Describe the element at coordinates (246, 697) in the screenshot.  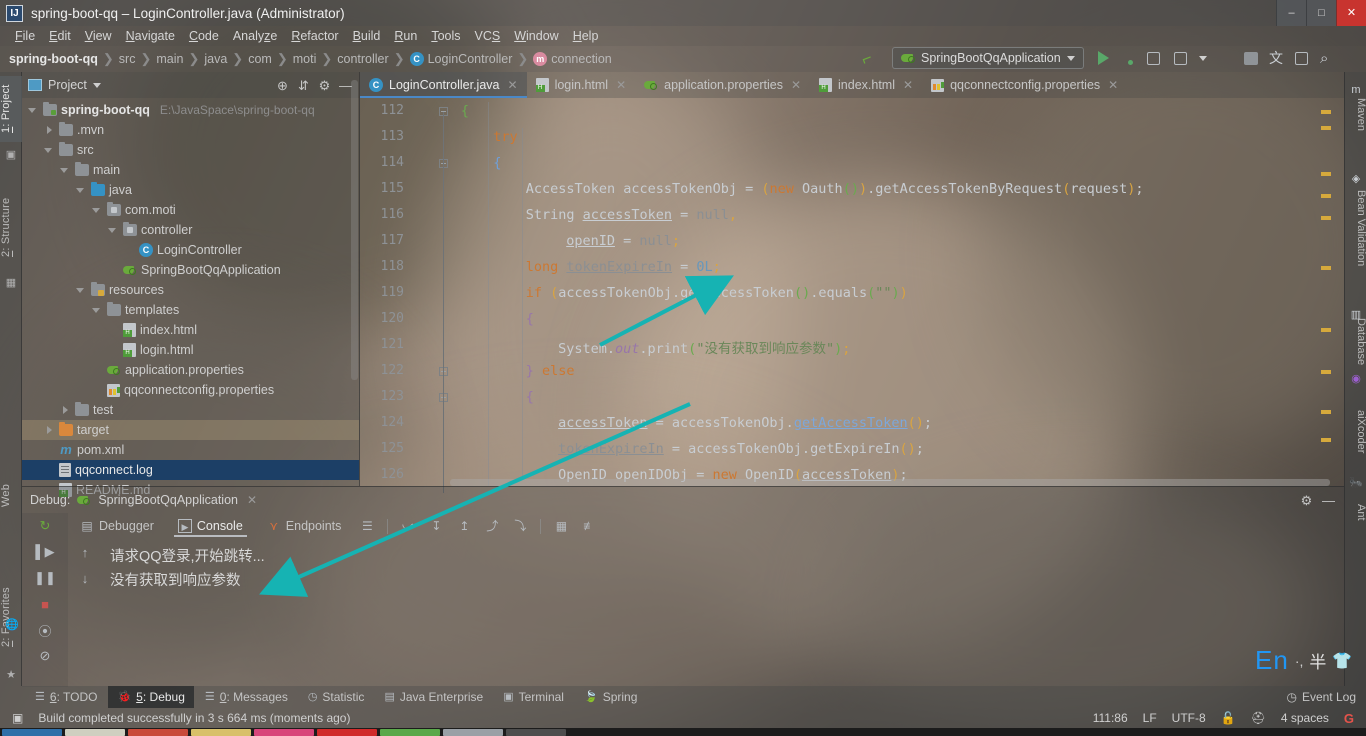
I see `bottom-tab-0-messages: ☰ 0: Messages` at that location.